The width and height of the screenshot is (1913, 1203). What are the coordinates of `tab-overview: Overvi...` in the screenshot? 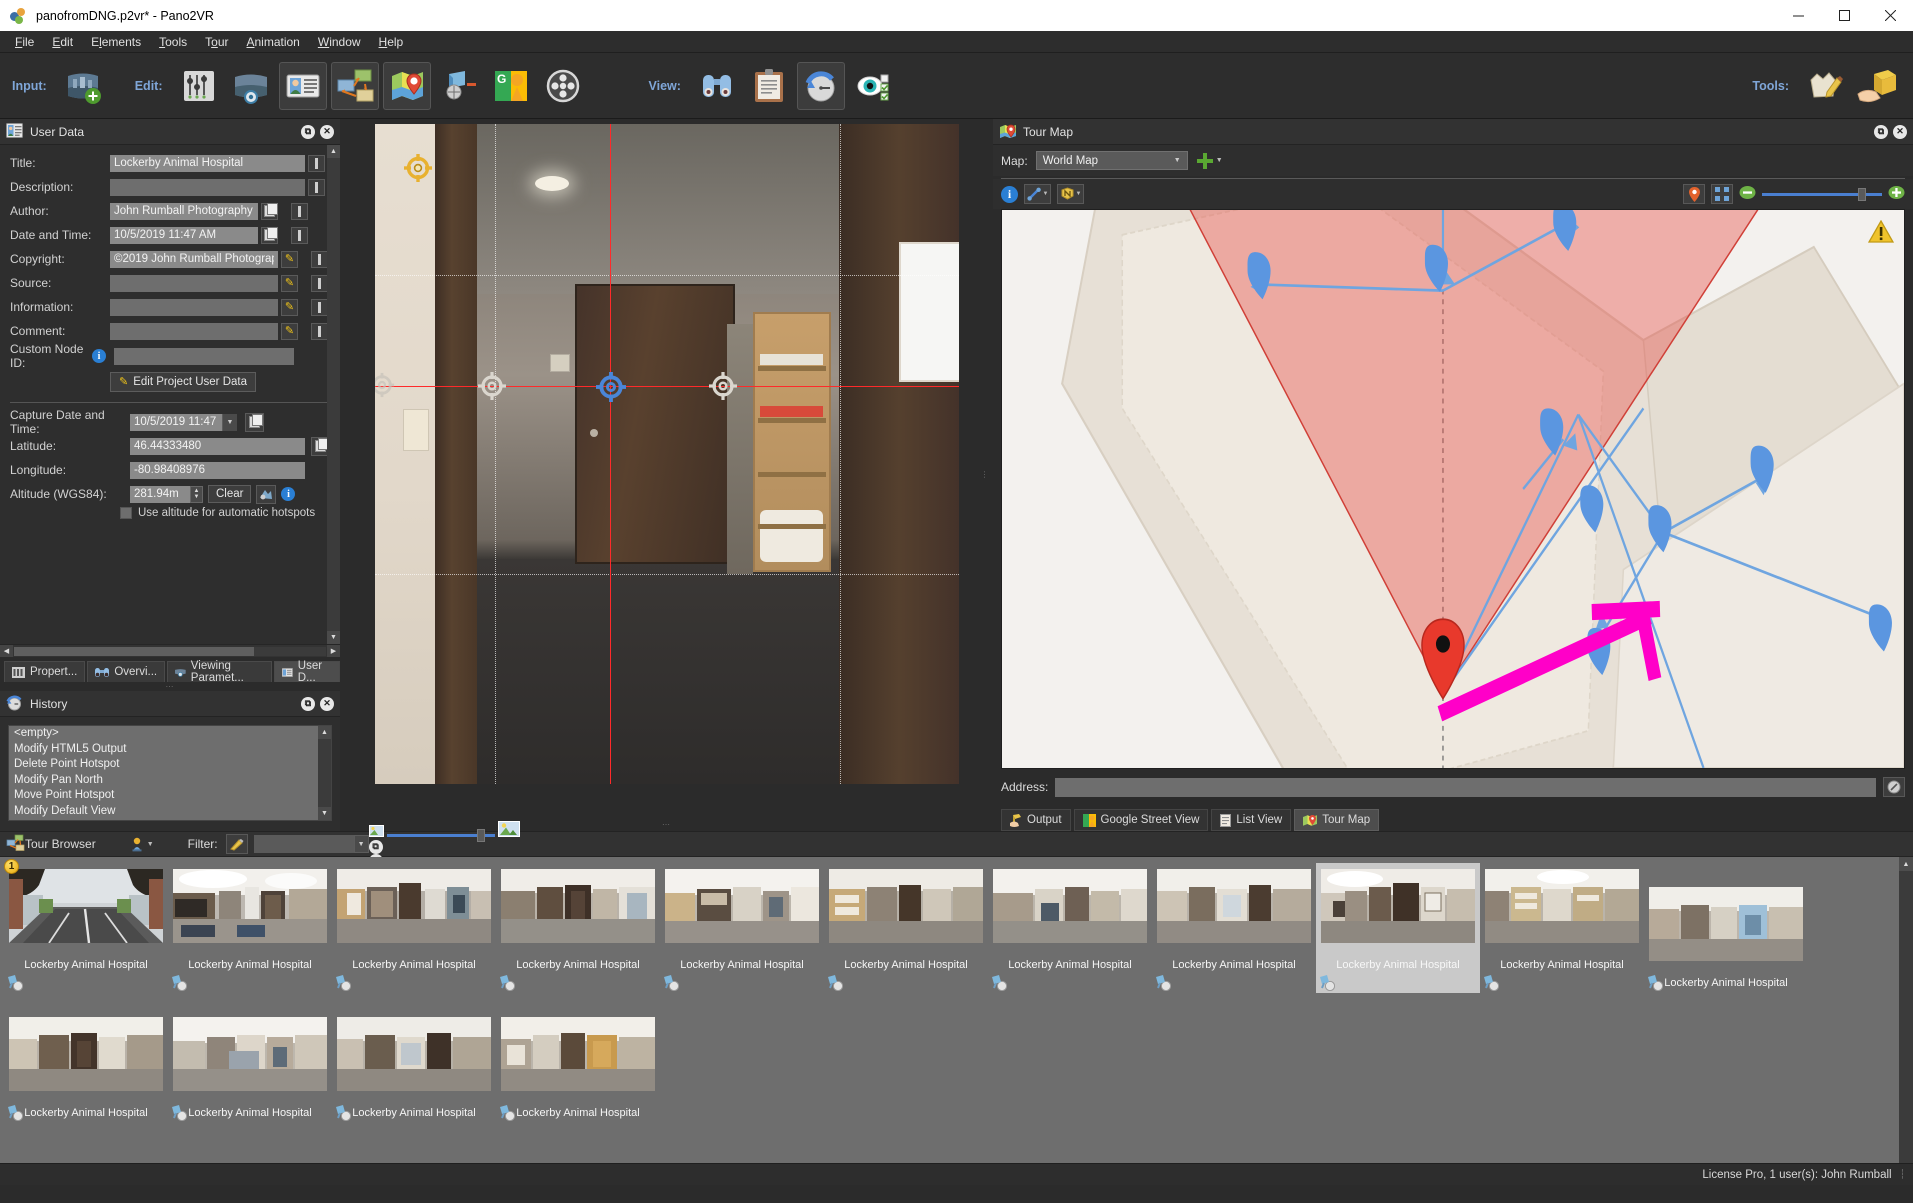 It's located at (126, 671).